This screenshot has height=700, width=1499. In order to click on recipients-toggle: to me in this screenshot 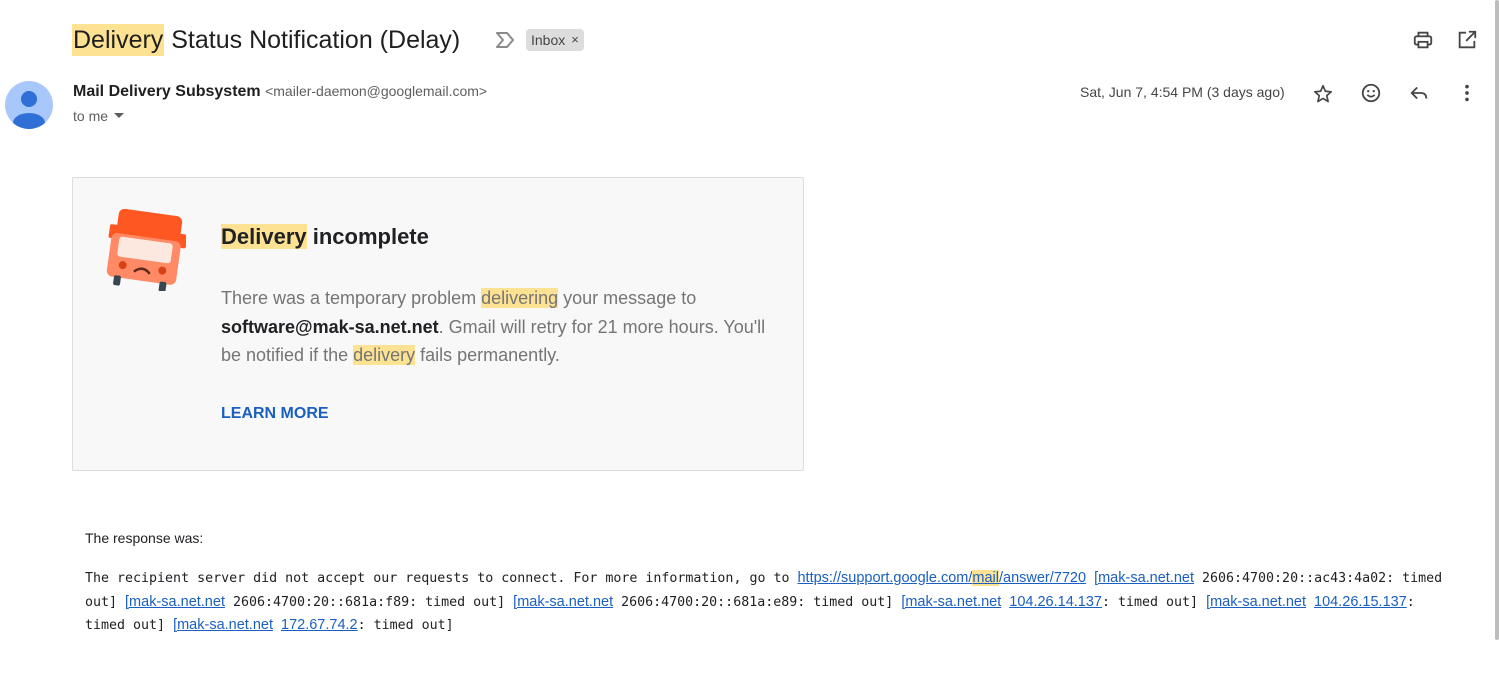, I will do `click(99, 116)`.